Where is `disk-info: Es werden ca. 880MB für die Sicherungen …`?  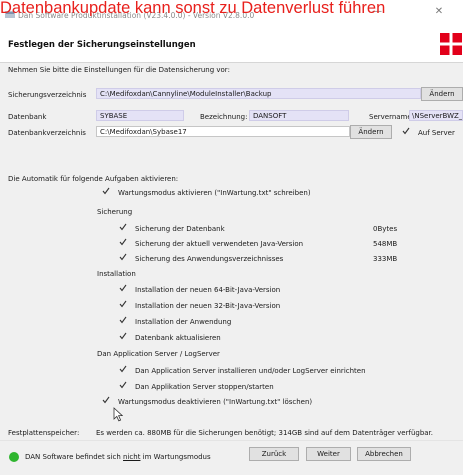 disk-info: Es werden ca. 880MB für die Sicherungen … is located at coordinates (265, 433).